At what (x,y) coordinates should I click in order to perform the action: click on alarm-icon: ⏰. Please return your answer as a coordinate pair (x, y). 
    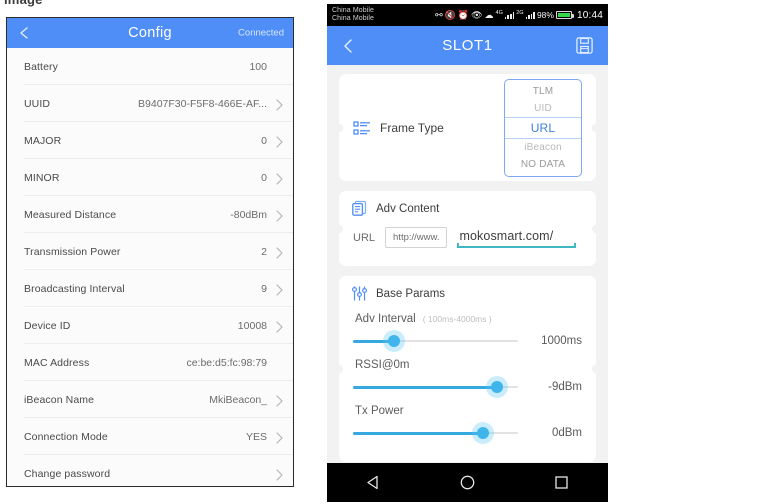
    Looking at the image, I should click on (463, 14).